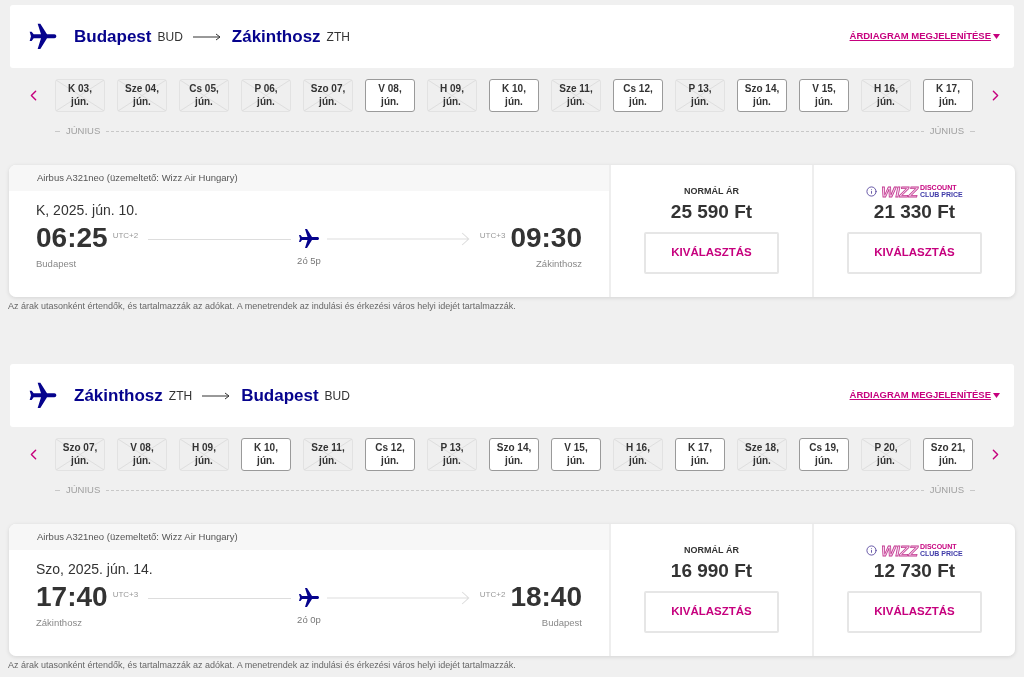  What do you see at coordinates (95, 569) in the screenshot?
I see `flight-date: Szo, 2025. jún. 14.` at bounding box center [95, 569].